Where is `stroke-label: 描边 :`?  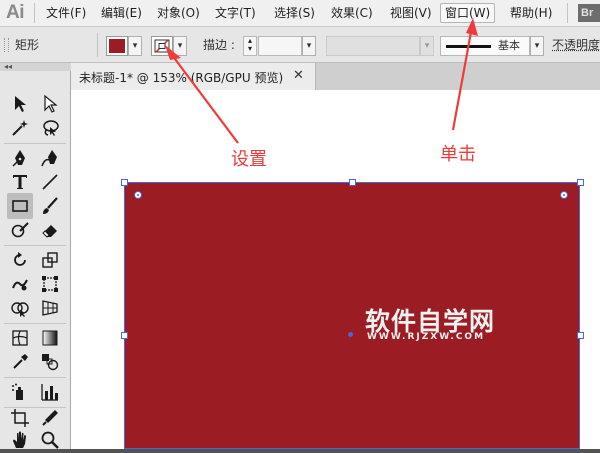
stroke-label: 描边 : is located at coordinates (219, 45).